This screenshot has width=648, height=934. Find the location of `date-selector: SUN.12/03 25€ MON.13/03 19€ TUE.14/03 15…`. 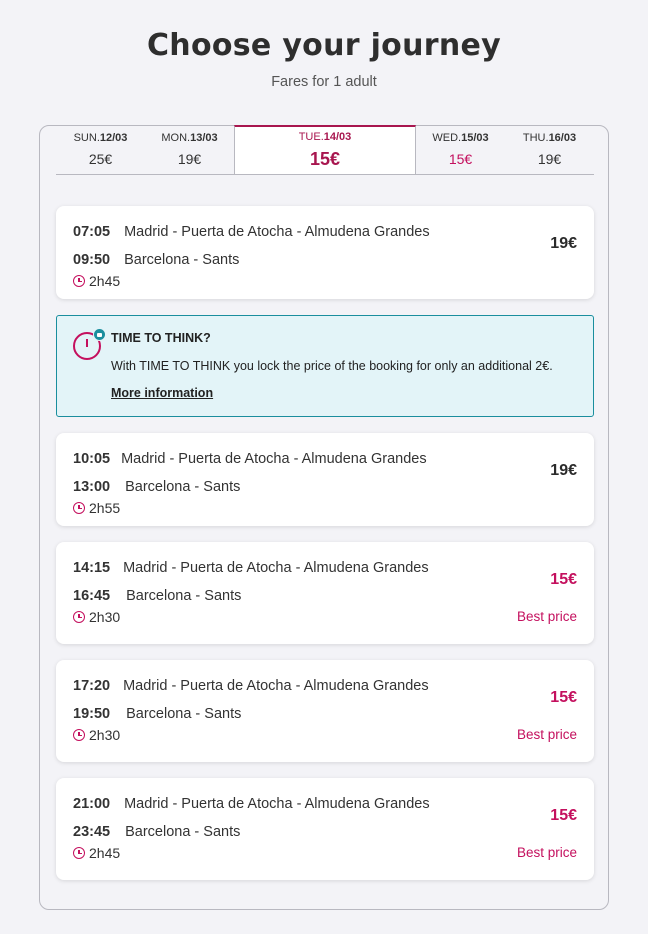

date-selector: SUN.12/03 25€ MON.13/03 19€ TUE.14/03 15… is located at coordinates (325, 150).